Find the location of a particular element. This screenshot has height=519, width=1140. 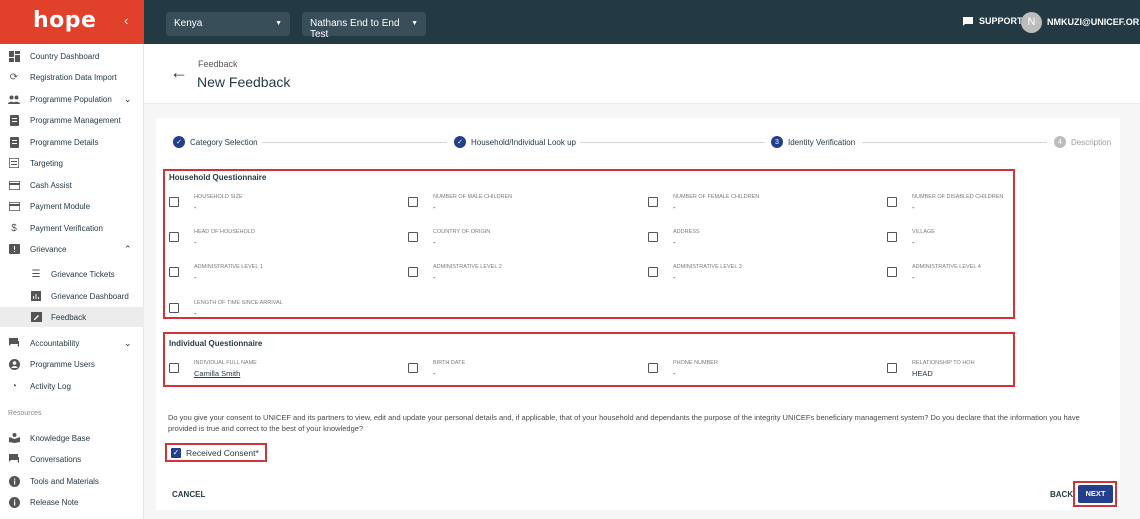

sidebar-item-programme-details: Programme Details is located at coordinates (72, 142).